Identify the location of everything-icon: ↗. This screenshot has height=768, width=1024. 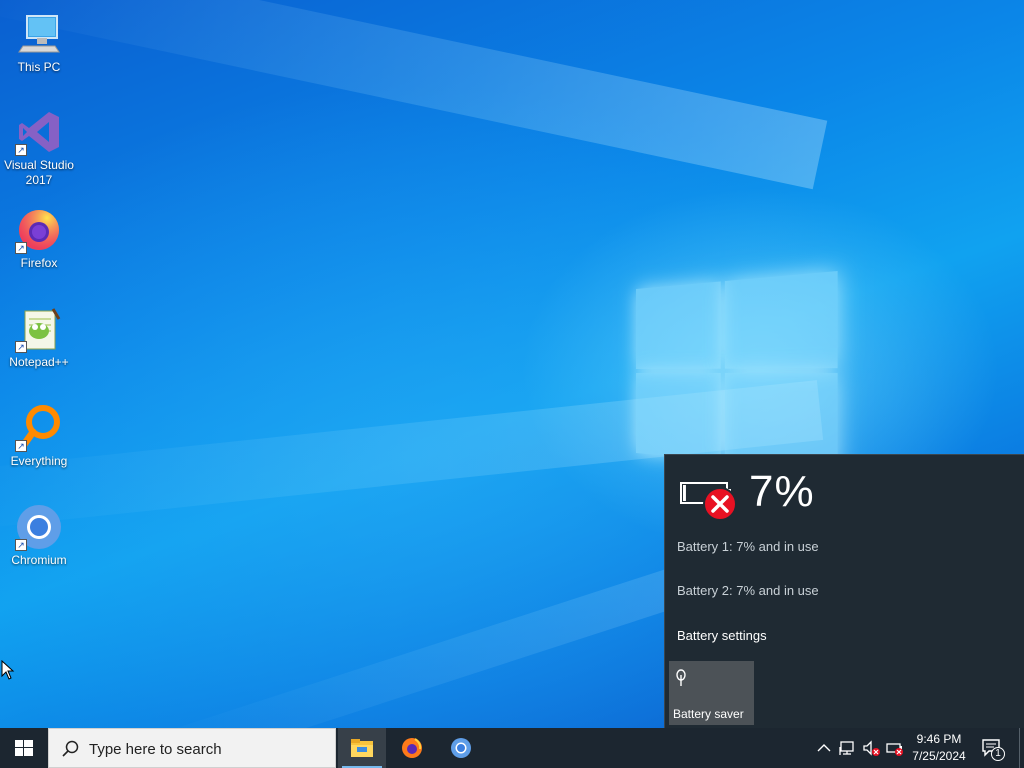
(39, 428).